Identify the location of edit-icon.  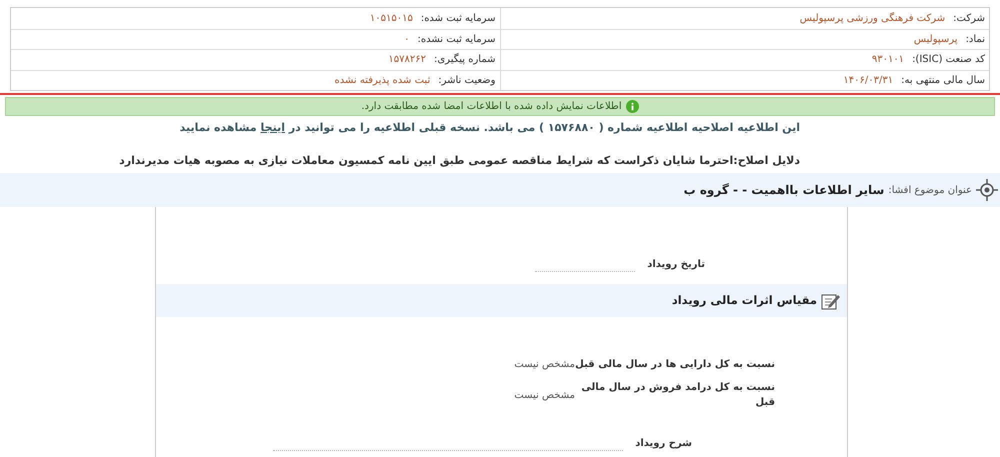
(831, 301).